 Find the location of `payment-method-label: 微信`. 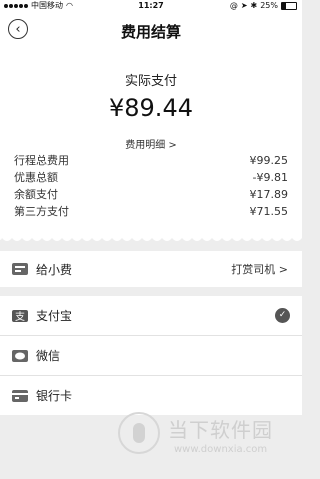

payment-method-label: 微信 is located at coordinates (48, 356).